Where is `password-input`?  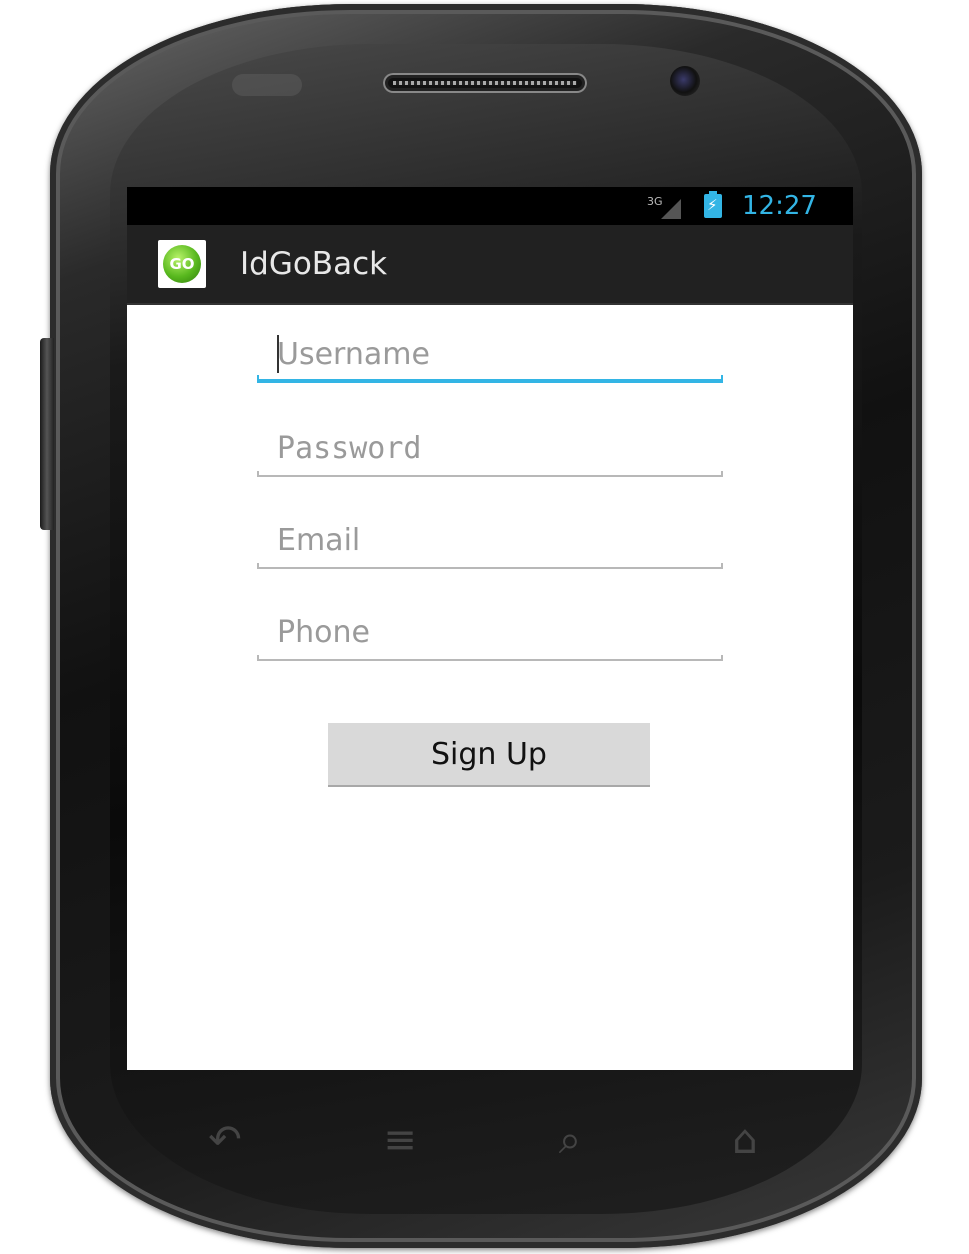
password-input is located at coordinates (490, 448).